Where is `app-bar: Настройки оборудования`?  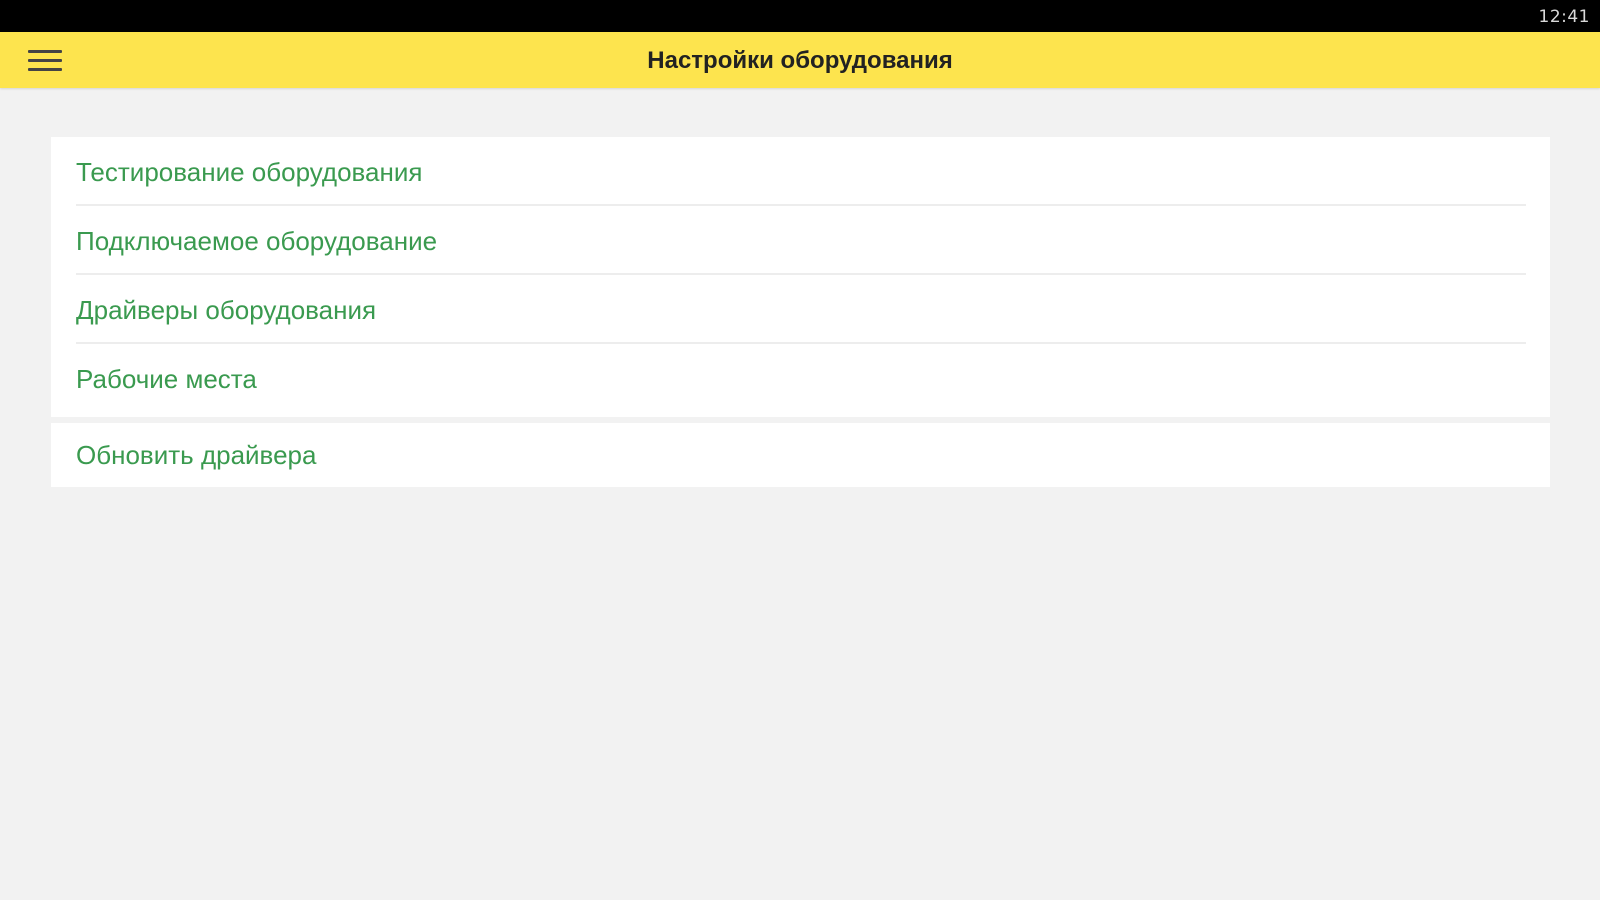
app-bar: Настройки оборудования is located at coordinates (800, 60).